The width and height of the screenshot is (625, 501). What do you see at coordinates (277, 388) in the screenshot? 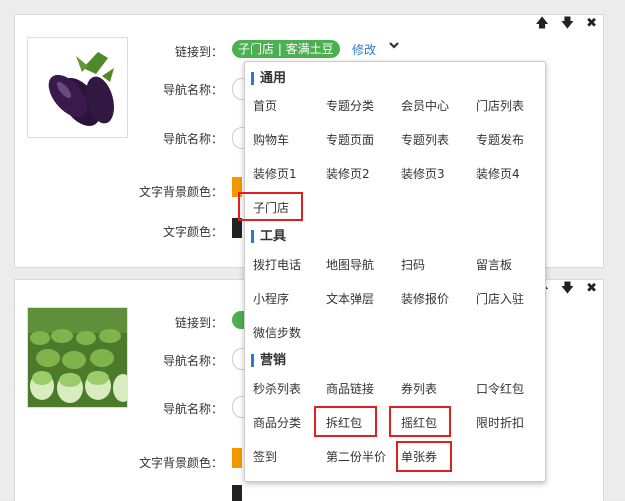
I see `menu-item-flash-sale-list: 秒杀列表` at bounding box center [277, 388].